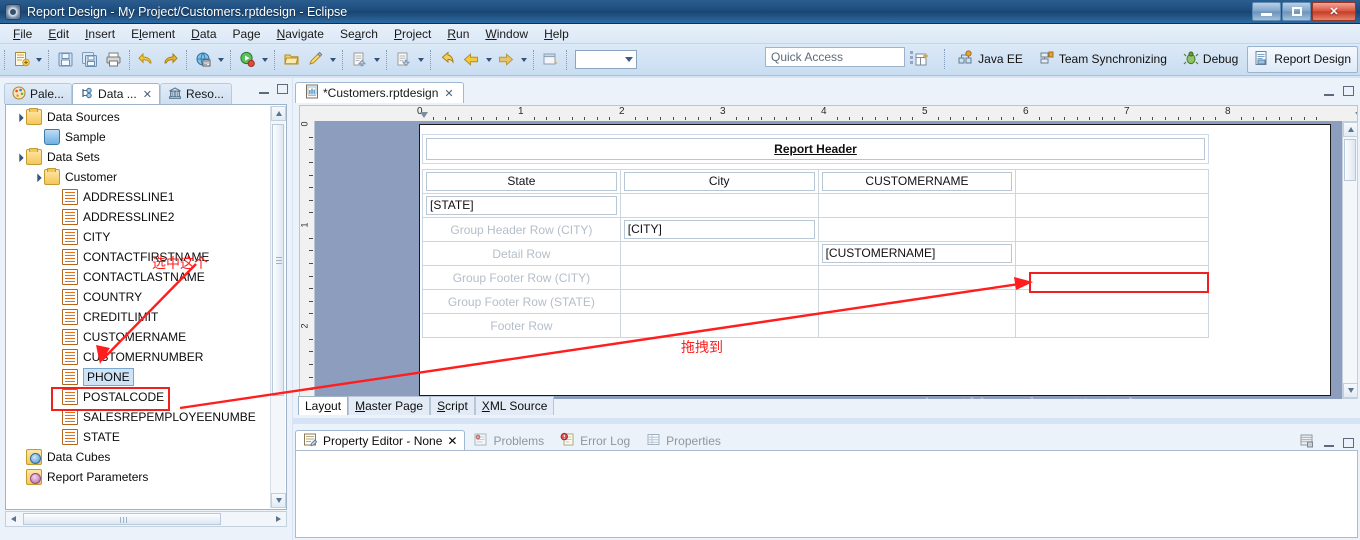 The height and width of the screenshot is (540, 1360). Describe the element at coordinates (100, 34) in the screenshot. I see `menu-insert: Insert` at that location.